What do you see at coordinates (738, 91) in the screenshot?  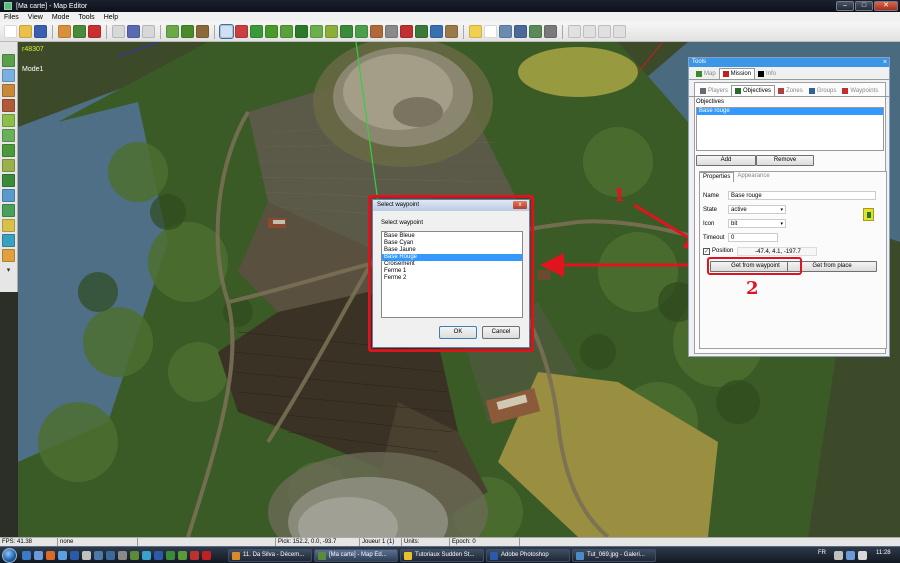 I see `objectives-icon` at bounding box center [738, 91].